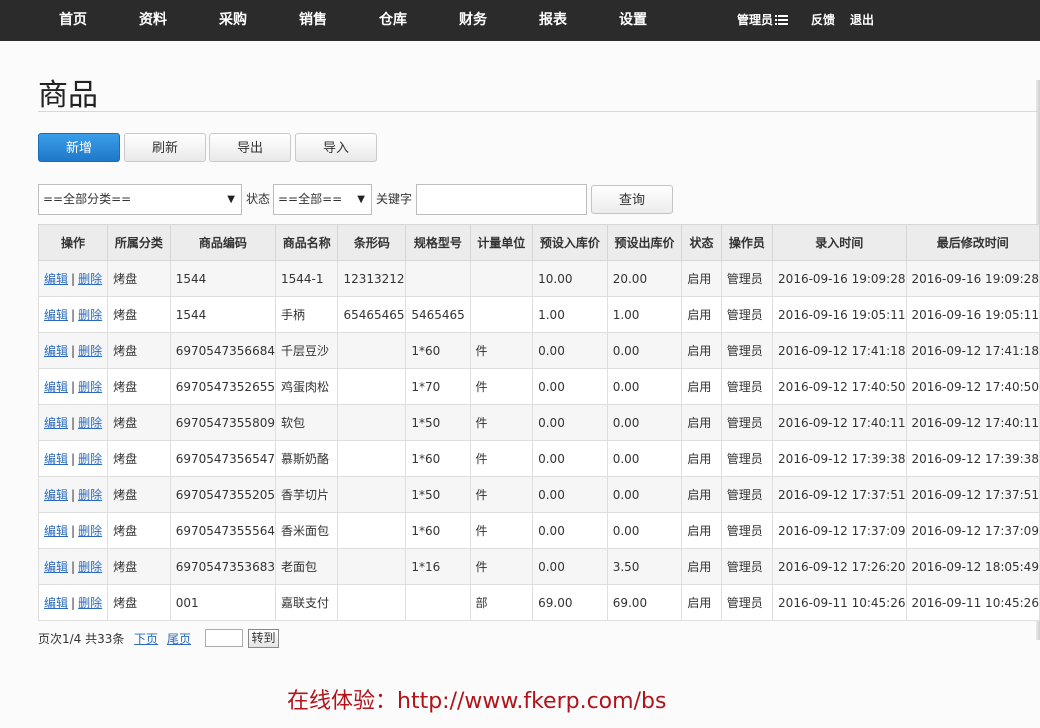 This screenshot has width=1040, height=728. I want to click on modified-cell: 2016-09-16 19:05:11, so click(972, 314).